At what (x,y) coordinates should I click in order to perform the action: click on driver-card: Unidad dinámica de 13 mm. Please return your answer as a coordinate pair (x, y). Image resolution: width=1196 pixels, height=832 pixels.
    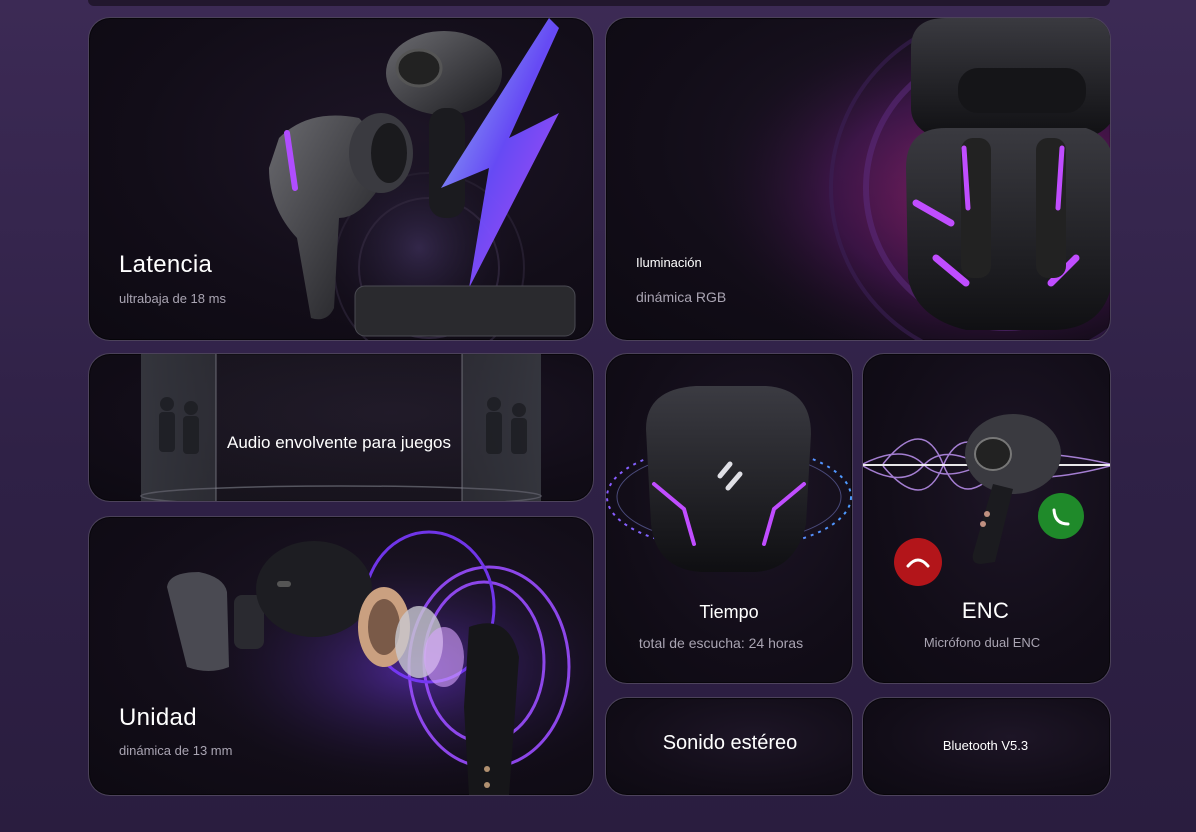
    Looking at the image, I should click on (341, 656).